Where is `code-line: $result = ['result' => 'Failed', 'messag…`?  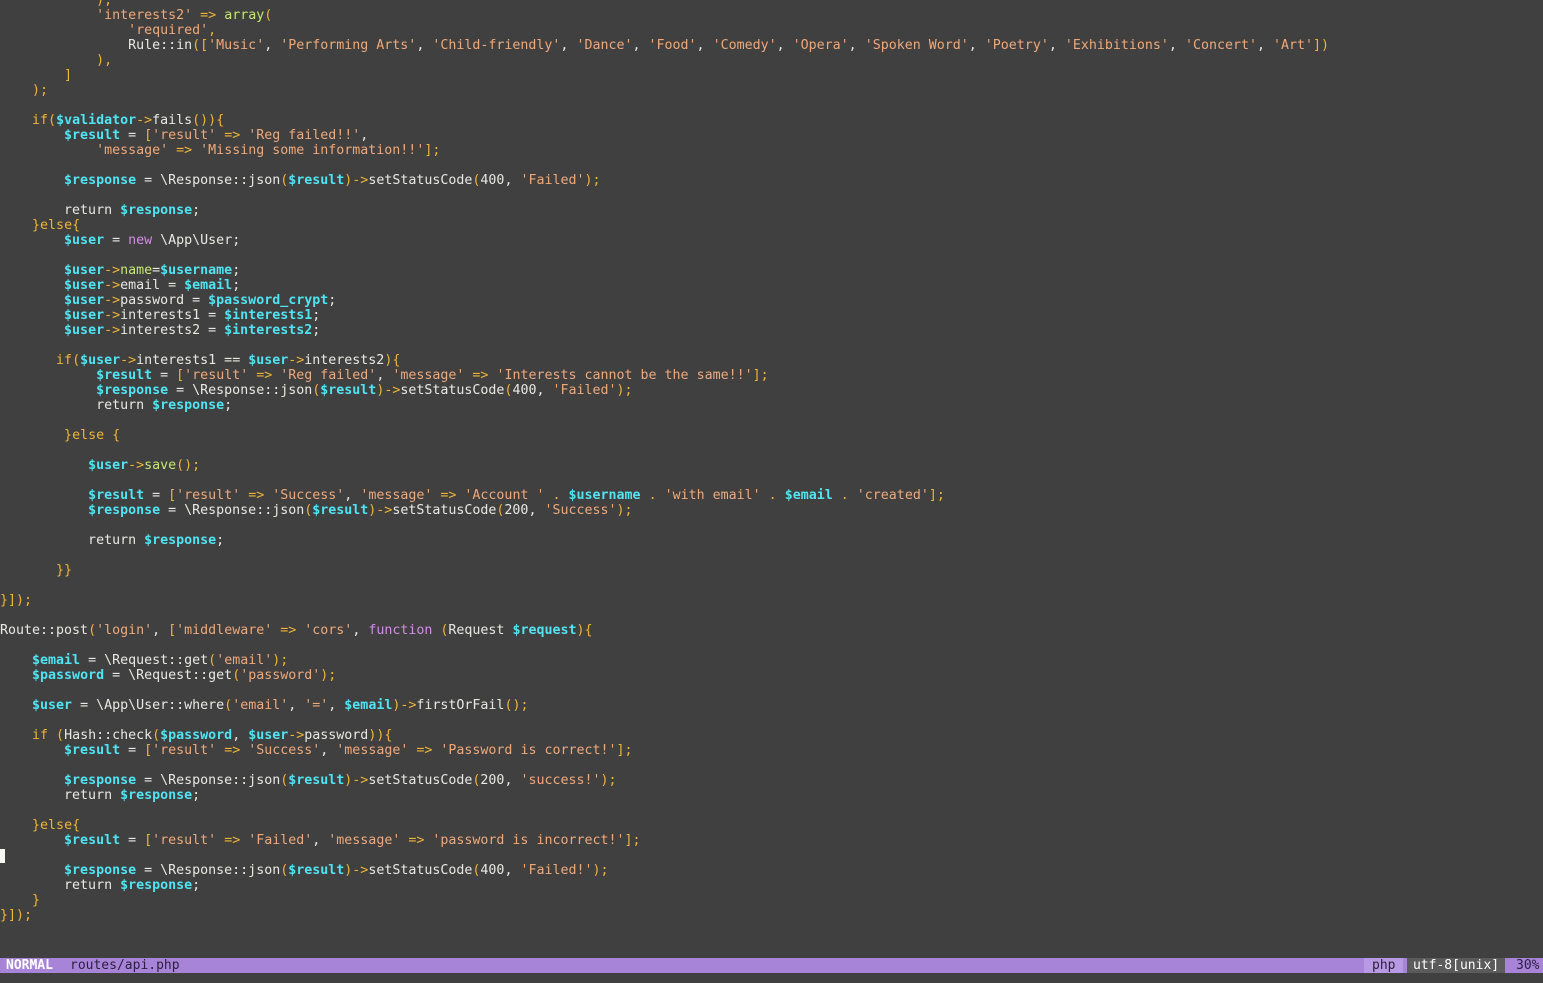 code-line: $result = ['result' => 'Failed', 'messag… is located at coordinates (771, 840).